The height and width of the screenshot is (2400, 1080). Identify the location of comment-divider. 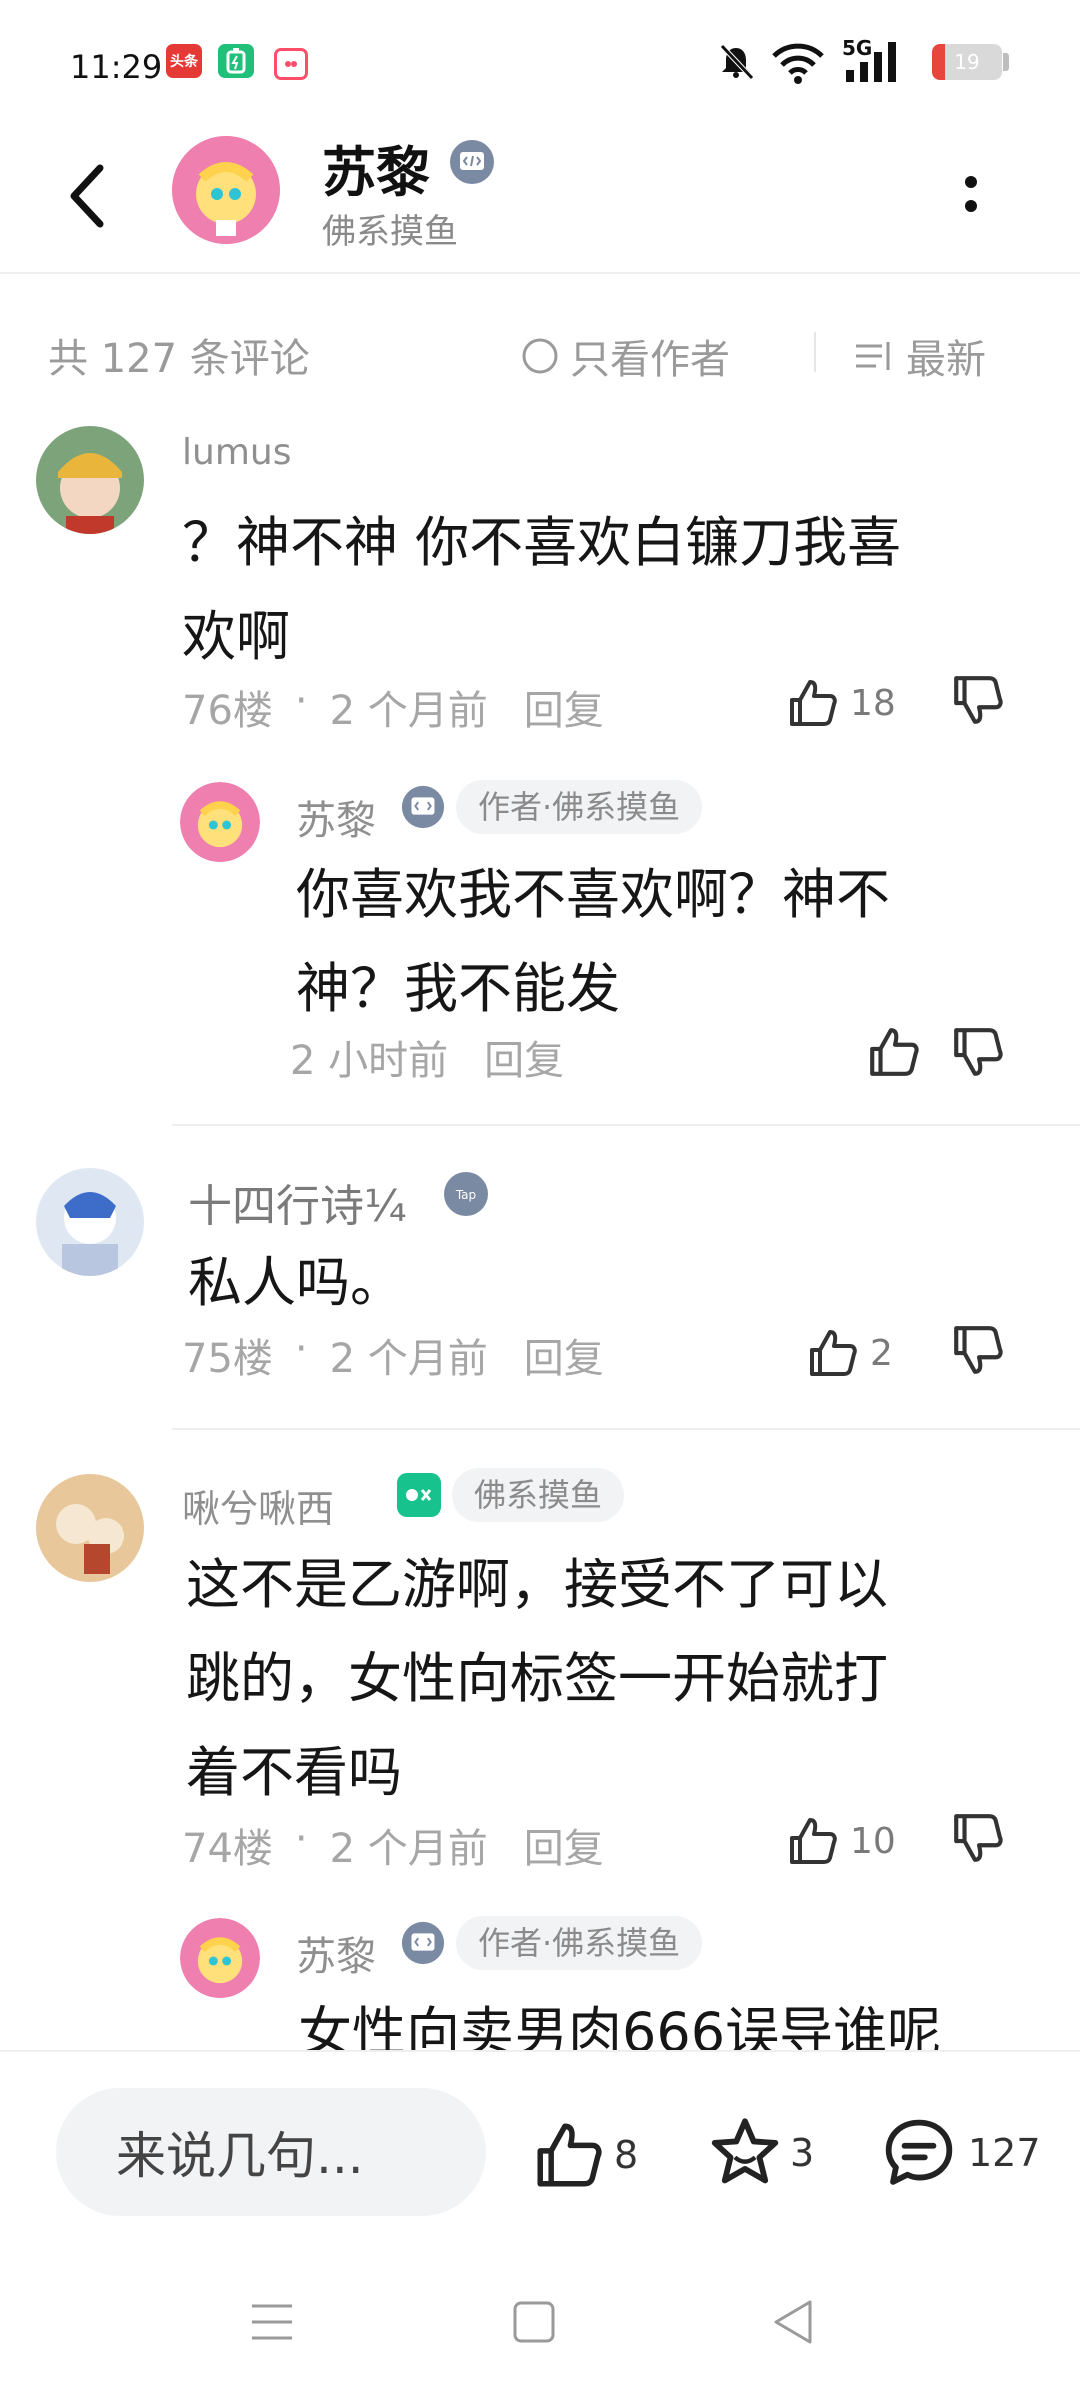
(626, 1429).